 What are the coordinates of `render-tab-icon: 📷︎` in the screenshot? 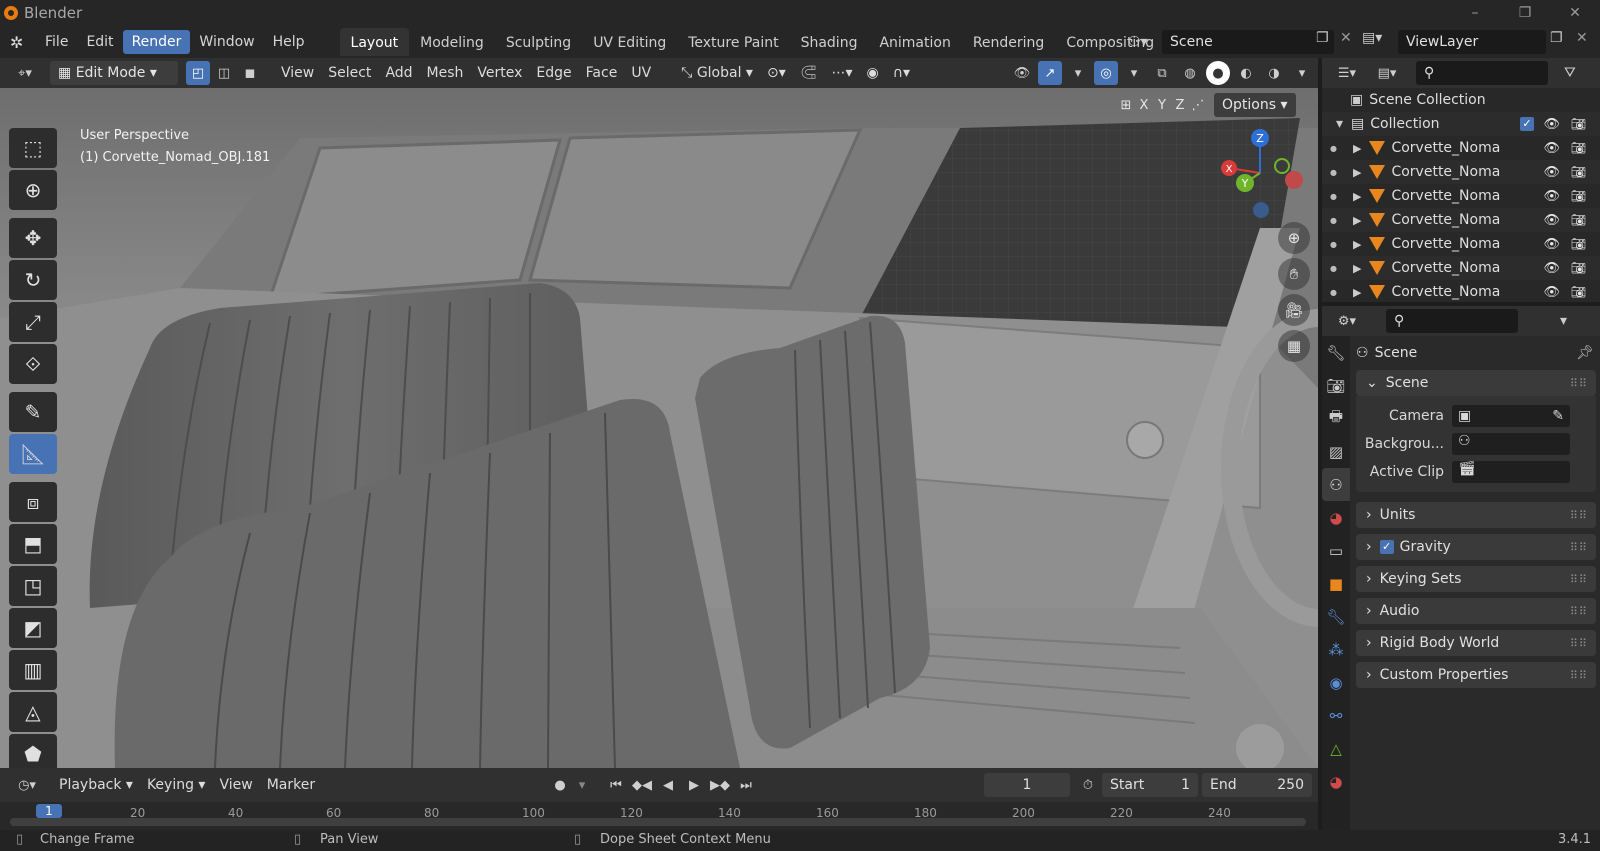 It's located at (1336, 385).